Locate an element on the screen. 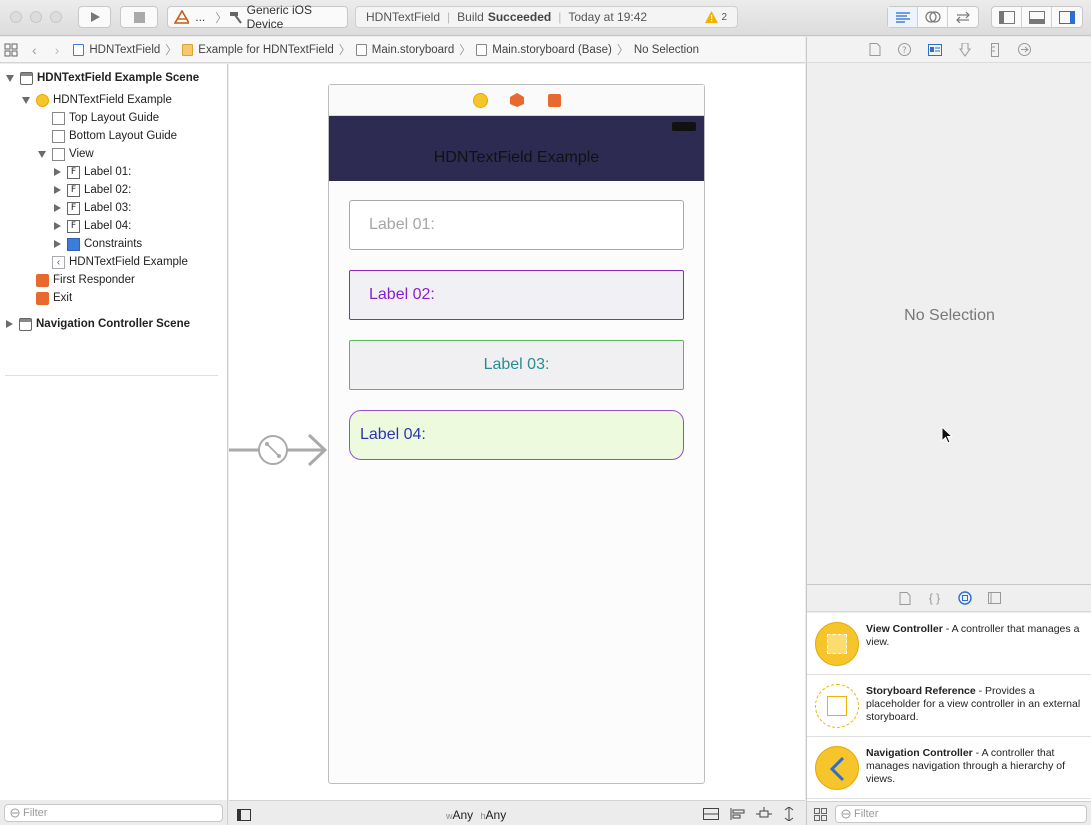 Image resolution: width=1091 pixels, height=825 pixels. version-editor-button is located at coordinates (963, 17).